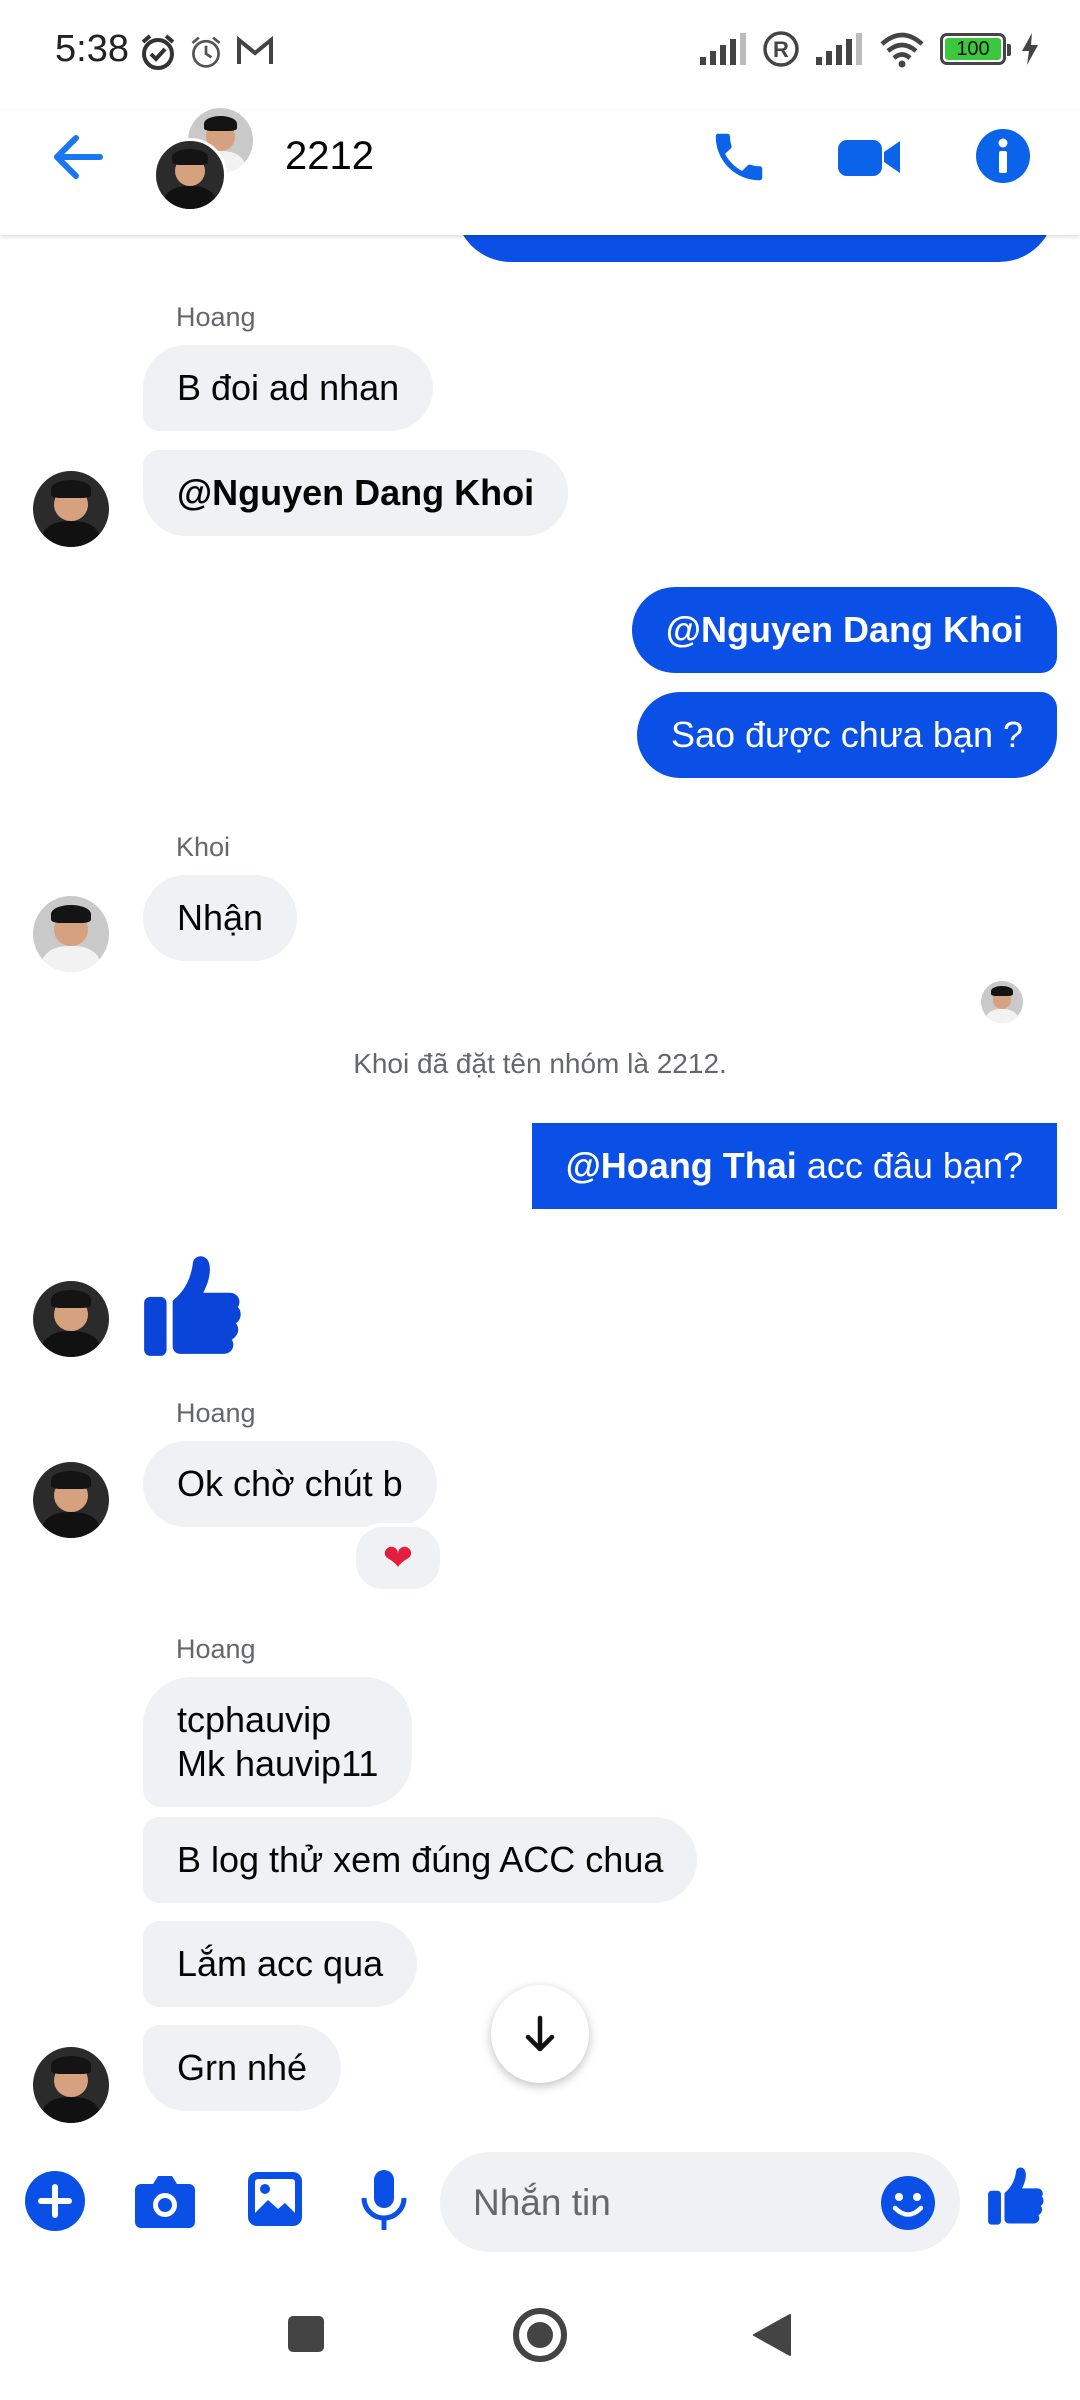 Image resolution: width=1080 pixels, height=2400 pixels. I want to click on info-icon, so click(1003, 156).